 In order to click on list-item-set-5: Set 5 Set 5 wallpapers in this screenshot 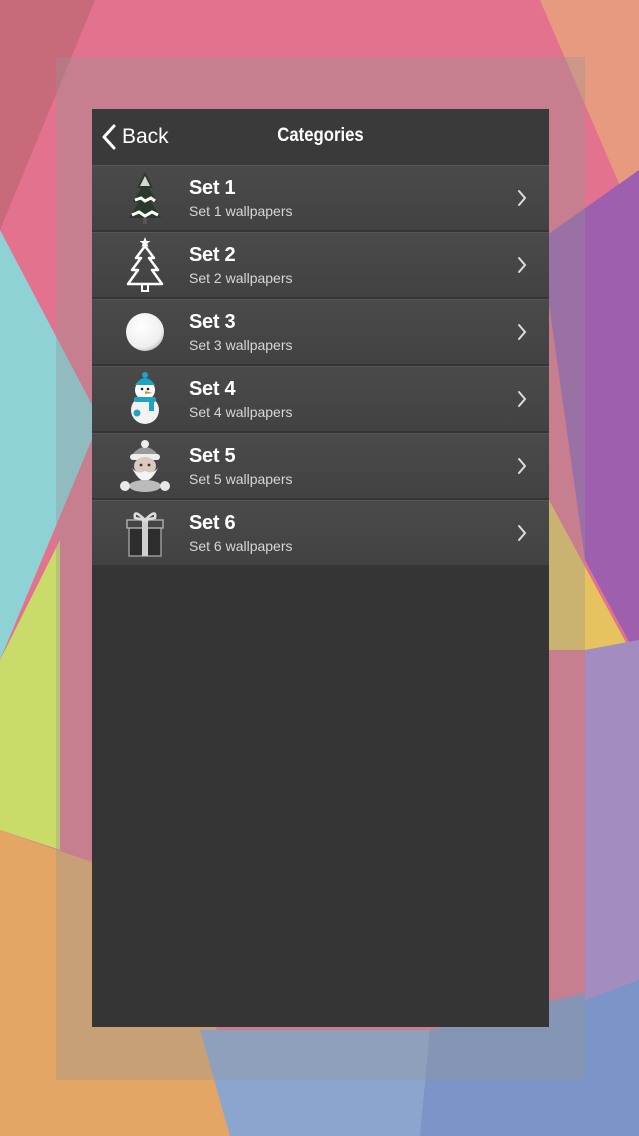, I will do `click(320, 465)`.